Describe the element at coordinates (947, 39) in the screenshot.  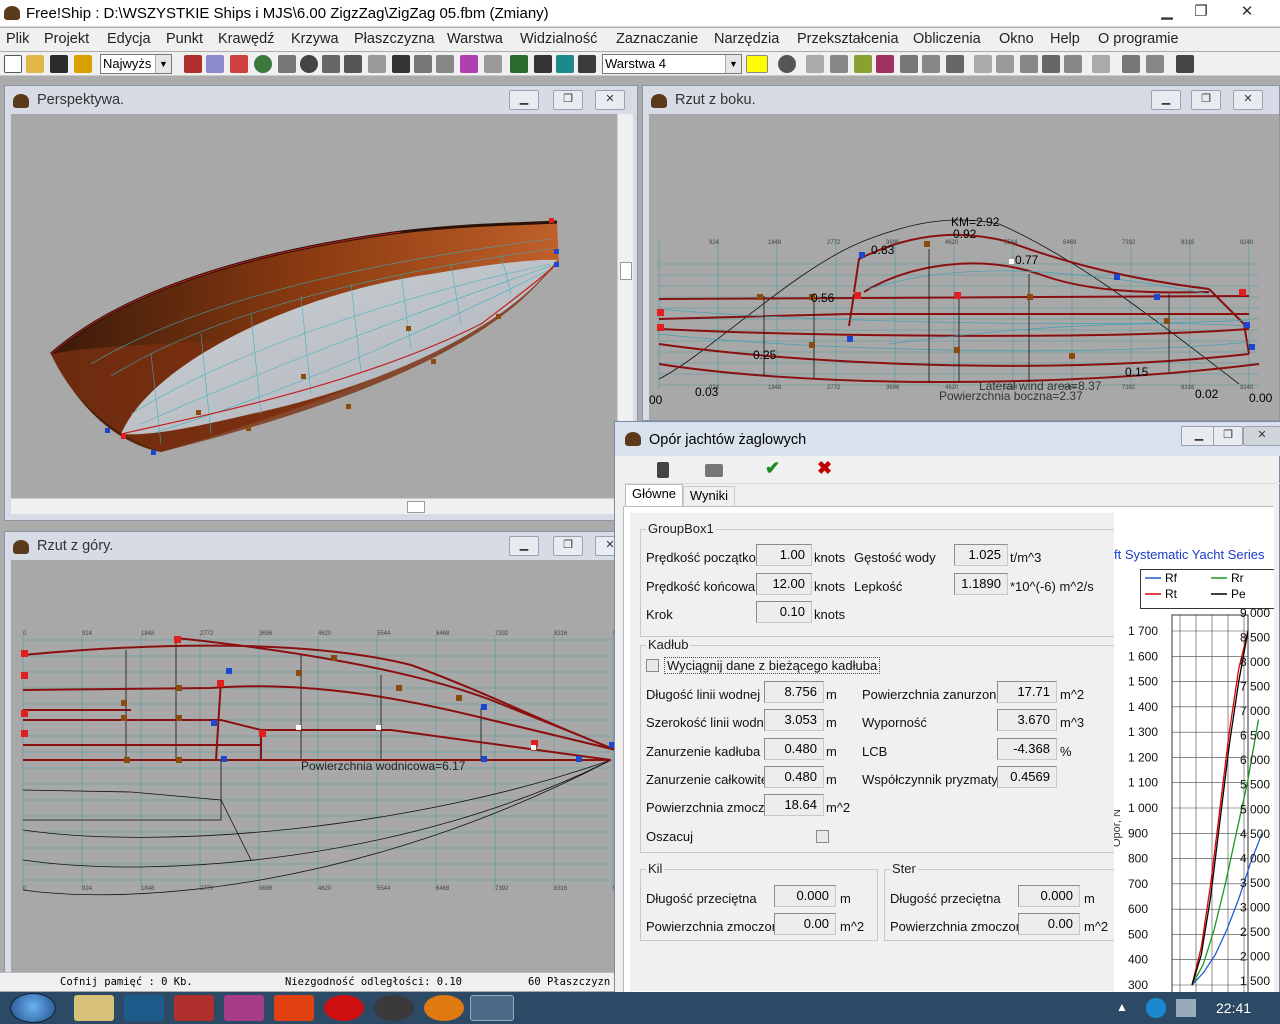
I see `menu-obliczenia: Obliczenia` at that location.